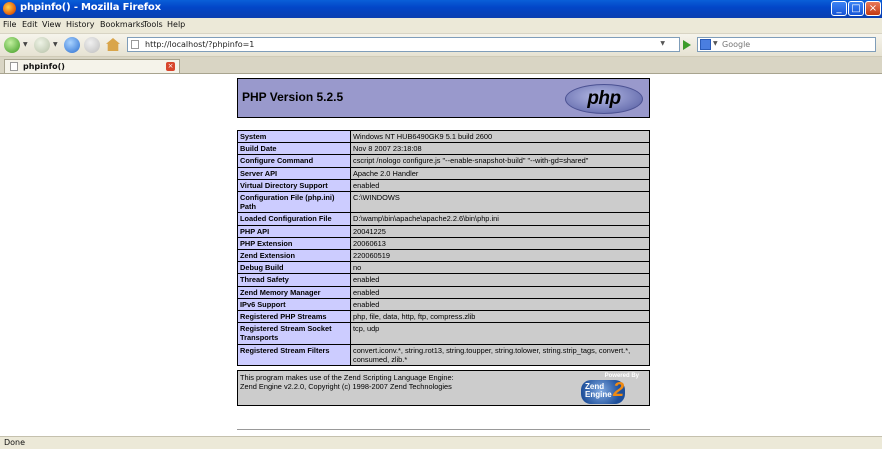 The image size is (882, 449). Describe the element at coordinates (443, 268) in the screenshot. I see `table-row: Debug Build no` at that location.